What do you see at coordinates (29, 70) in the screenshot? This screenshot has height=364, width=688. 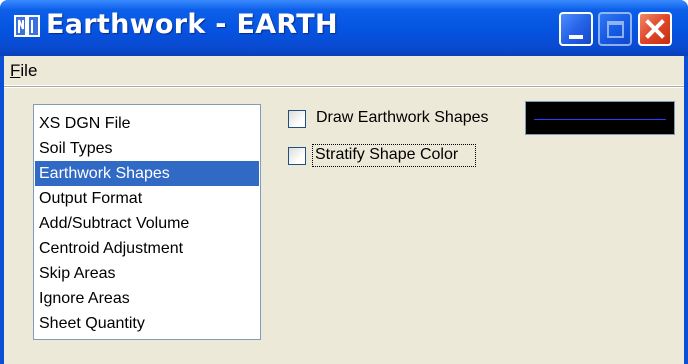 I see `menu-file-label: ile` at bounding box center [29, 70].